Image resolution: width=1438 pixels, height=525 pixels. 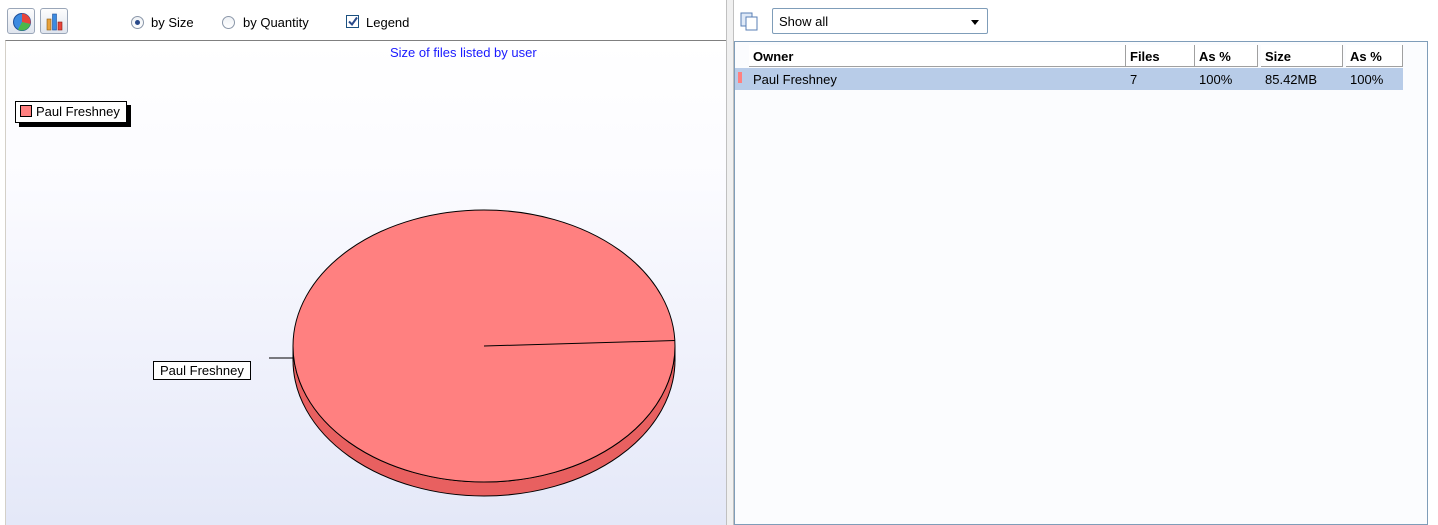 I want to click on table-row: Paul Freshney 7 100% 85.42MB 100%, so click(x=1069, y=79).